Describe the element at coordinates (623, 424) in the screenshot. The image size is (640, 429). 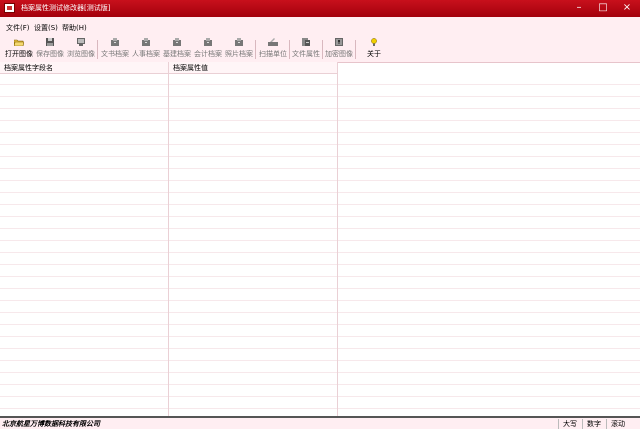
I see `status-scroll: 滚动` at that location.